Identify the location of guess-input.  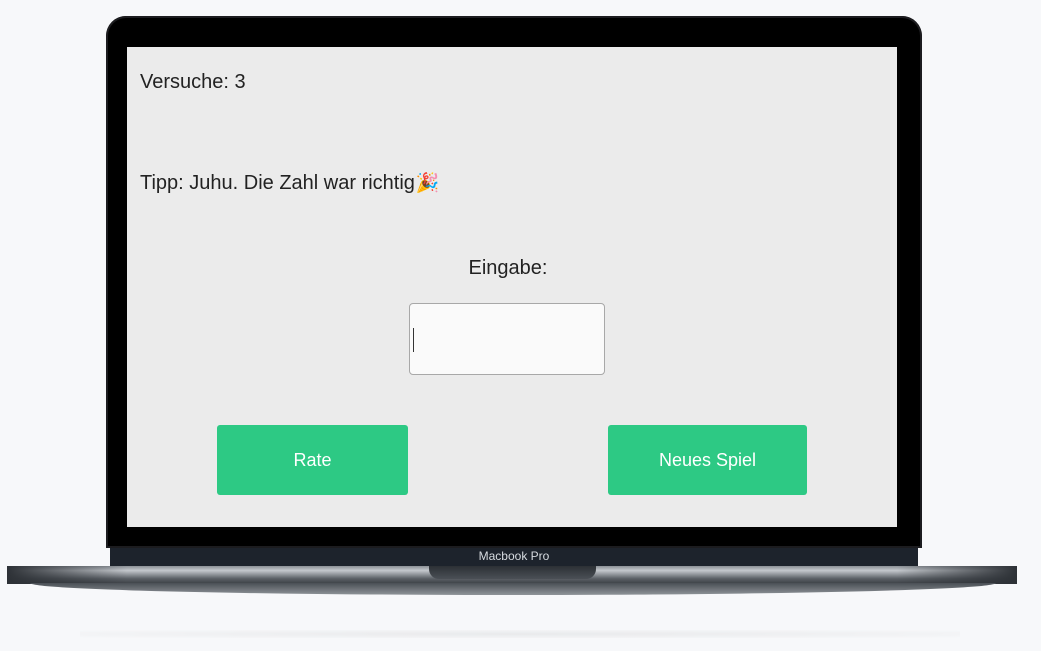
(507, 339).